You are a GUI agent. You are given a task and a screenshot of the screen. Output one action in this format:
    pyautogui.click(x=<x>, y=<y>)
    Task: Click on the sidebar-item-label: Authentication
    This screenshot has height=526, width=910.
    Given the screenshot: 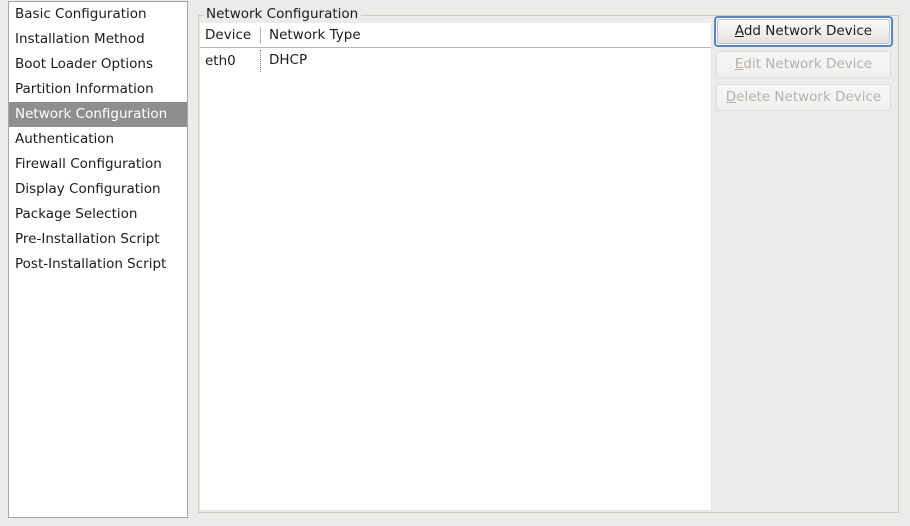 What is the action you would take?
    pyautogui.click(x=65, y=139)
    